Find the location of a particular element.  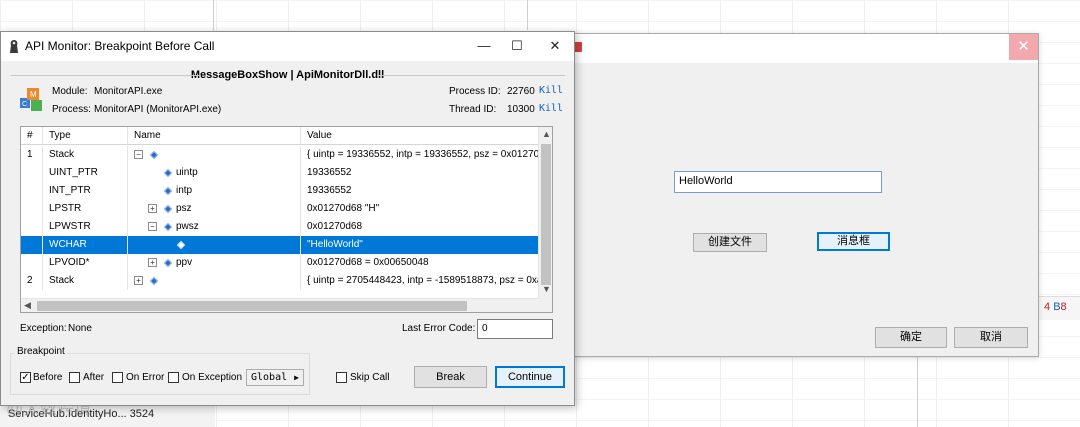

row-type: INT_PTR is located at coordinates (84, 191).